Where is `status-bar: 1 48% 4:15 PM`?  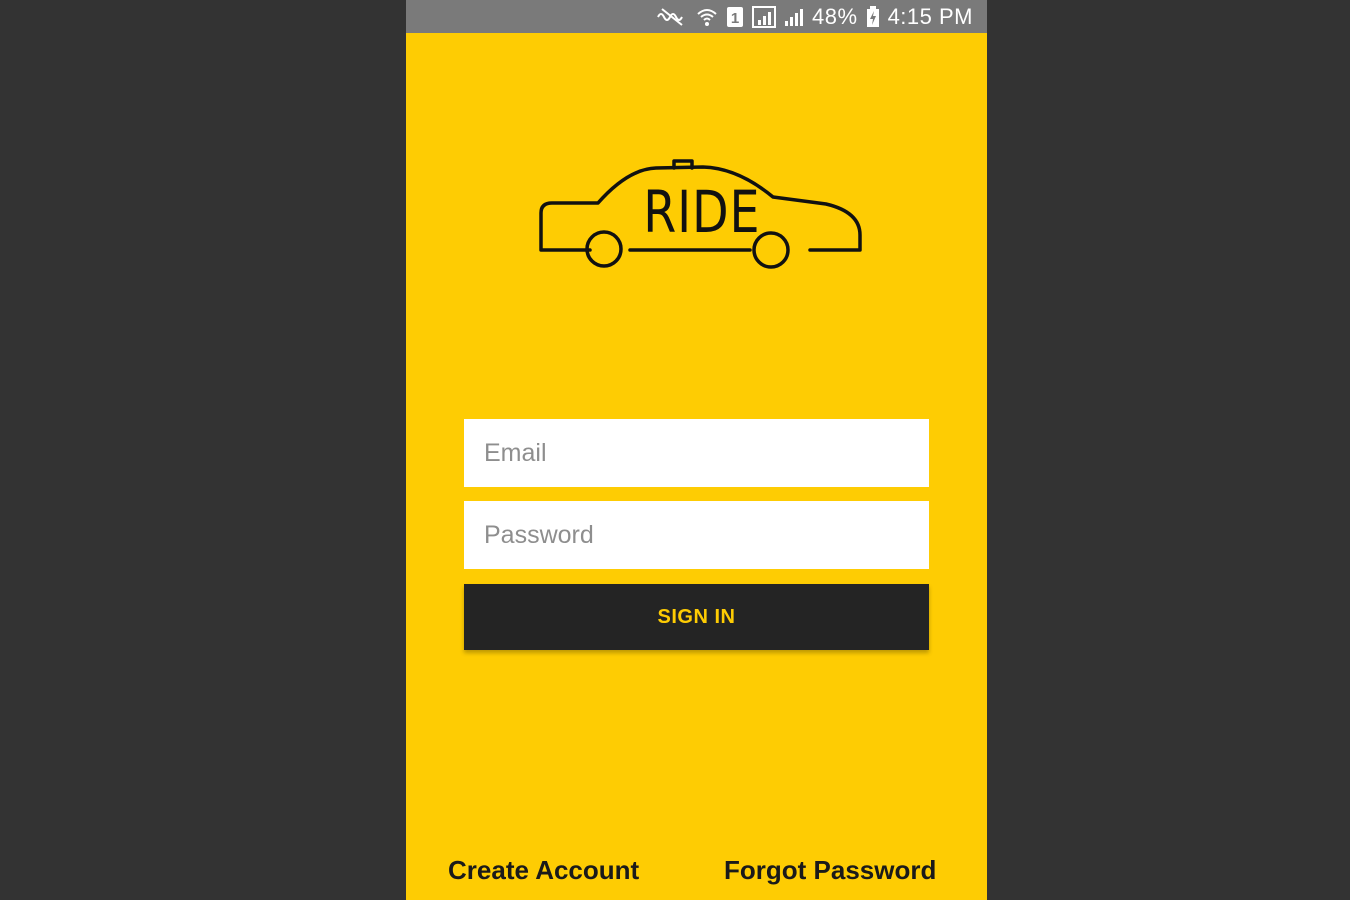 status-bar: 1 48% 4:15 PM is located at coordinates (696, 16).